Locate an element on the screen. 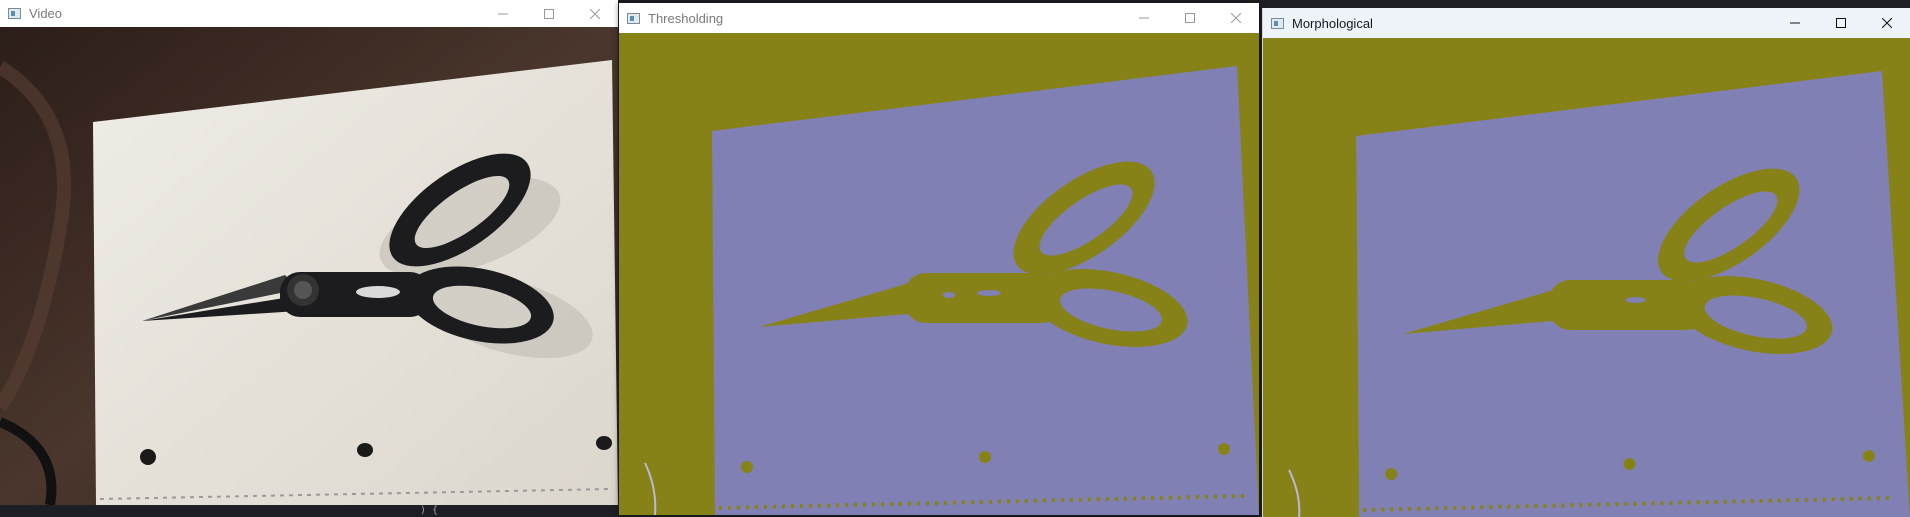  video-window-title: Video is located at coordinates (46, 13).